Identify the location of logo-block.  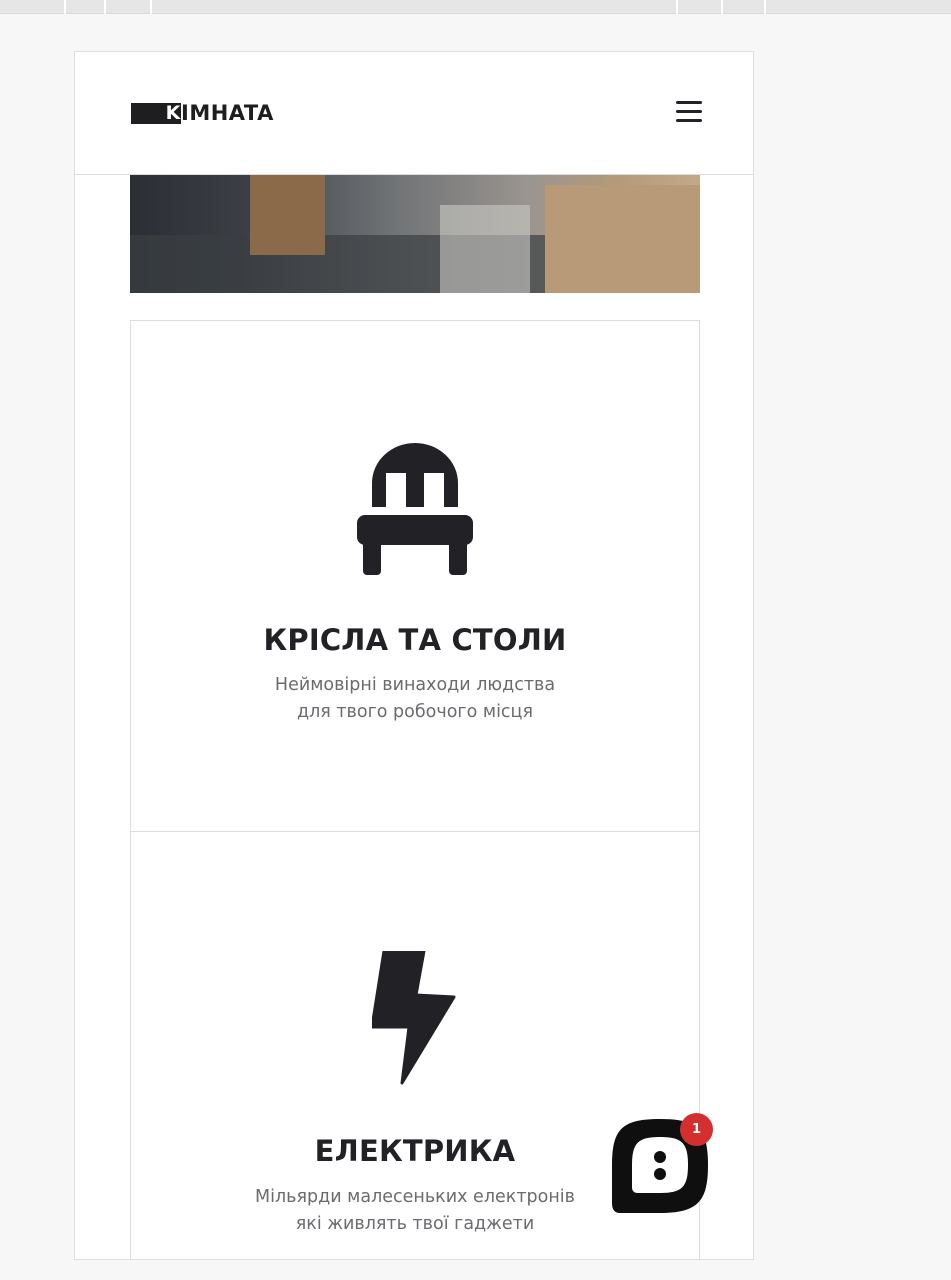
(148, 113).